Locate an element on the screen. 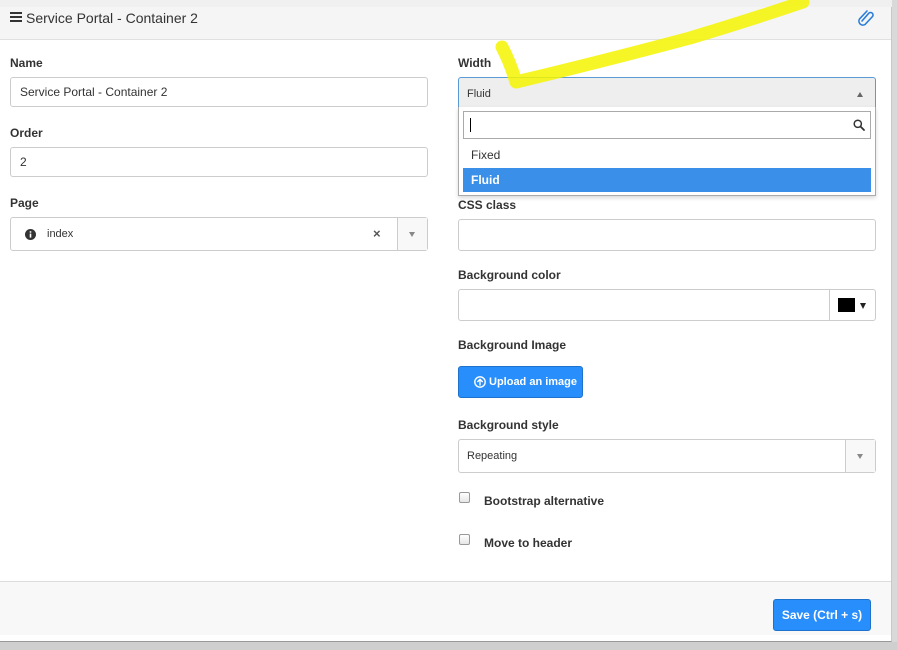 The image size is (897, 650). css-class-input is located at coordinates (667, 235).